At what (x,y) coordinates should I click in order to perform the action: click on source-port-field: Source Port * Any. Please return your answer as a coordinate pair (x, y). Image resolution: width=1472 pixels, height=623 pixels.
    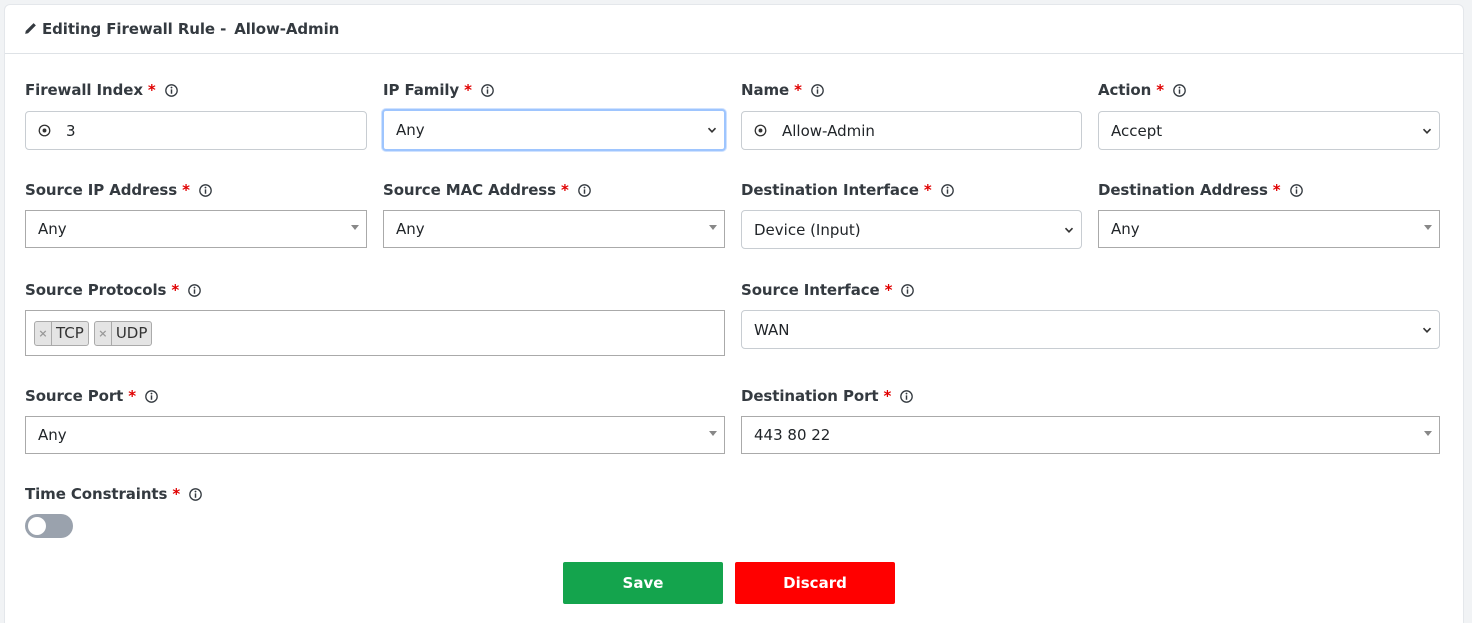
    Looking at the image, I should click on (375, 421).